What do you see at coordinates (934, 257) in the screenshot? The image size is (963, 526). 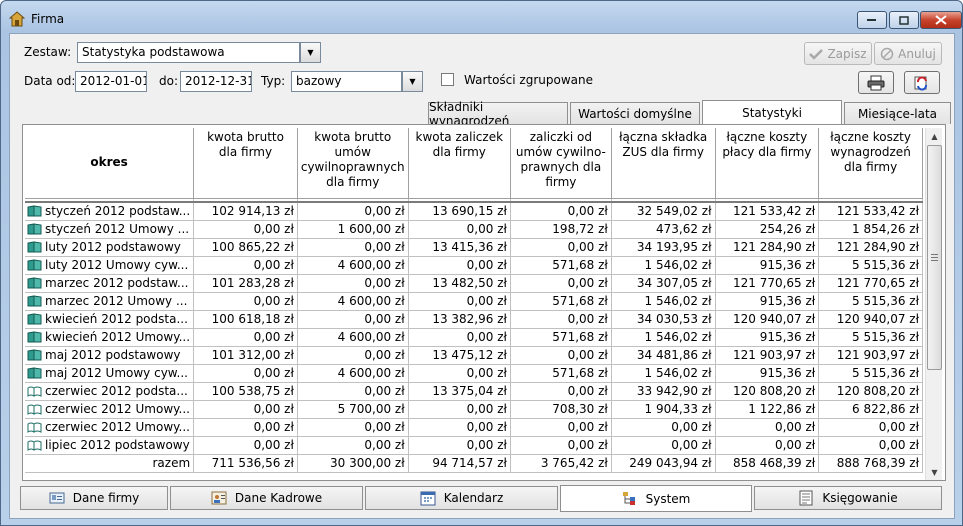 I see `scroll-thumb` at bounding box center [934, 257].